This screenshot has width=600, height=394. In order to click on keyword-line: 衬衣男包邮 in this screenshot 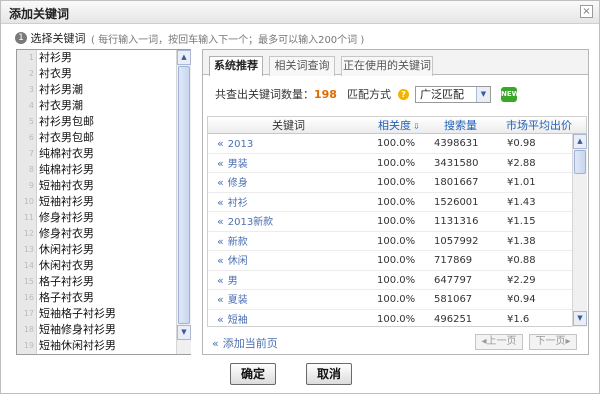, I will do `click(106, 138)`.